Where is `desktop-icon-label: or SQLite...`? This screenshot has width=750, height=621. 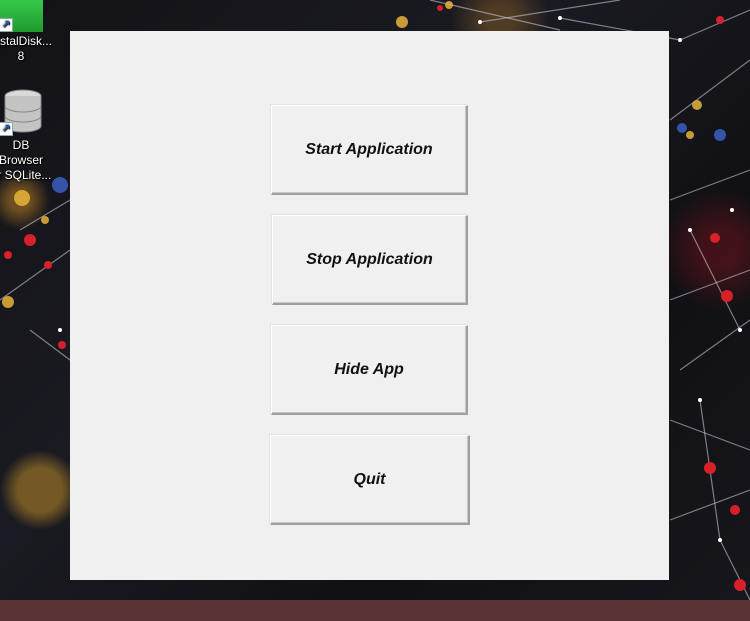
desktop-icon-label: or SQLite... is located at coordinates (26, 175).